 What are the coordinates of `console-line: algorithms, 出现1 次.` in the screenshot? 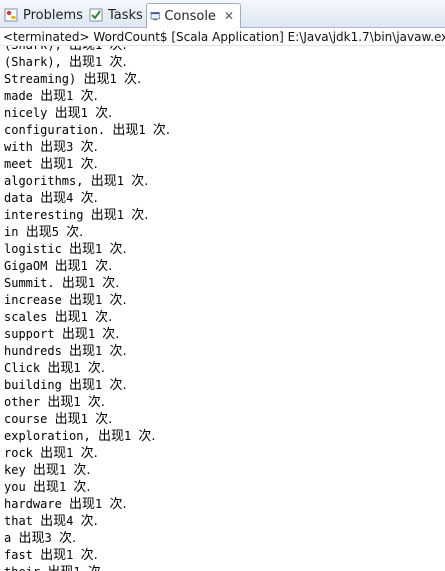 It's located at (87, 181).